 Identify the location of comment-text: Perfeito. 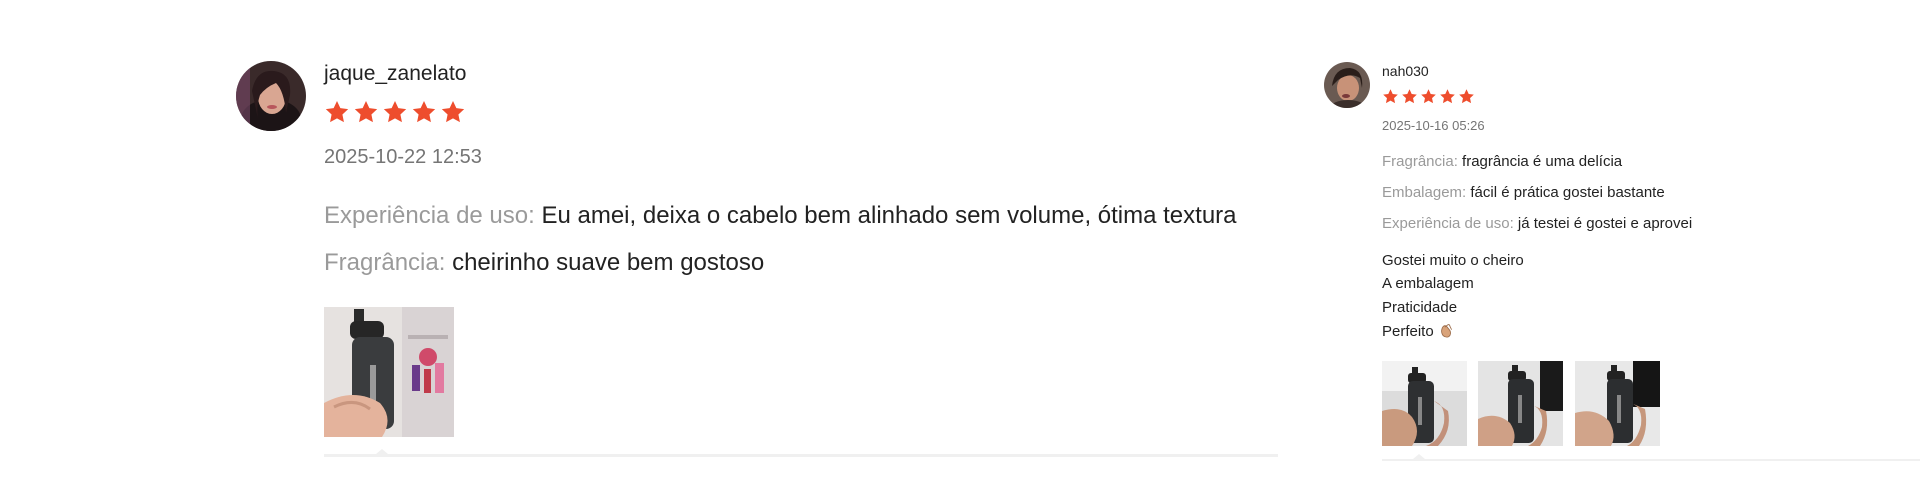
(1408, 331).